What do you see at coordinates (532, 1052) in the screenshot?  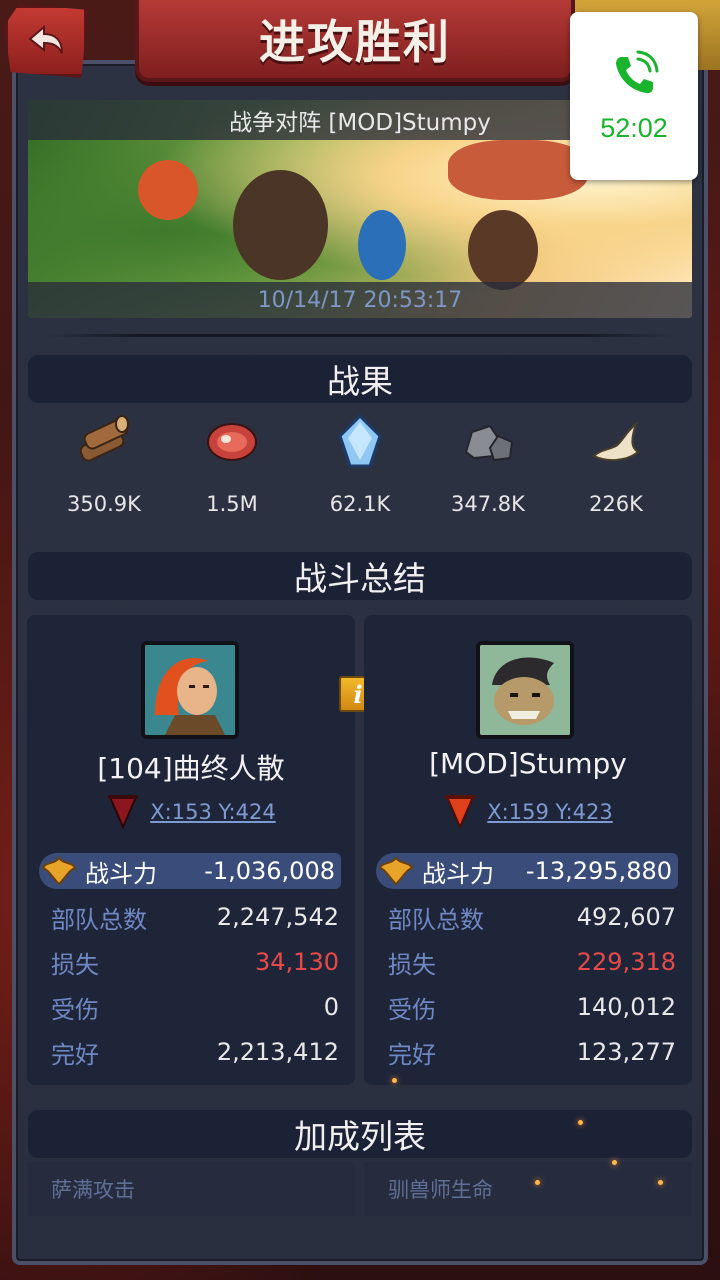 I see `stat-intact: 完好 123,277` at bounding box center [532, 1052].